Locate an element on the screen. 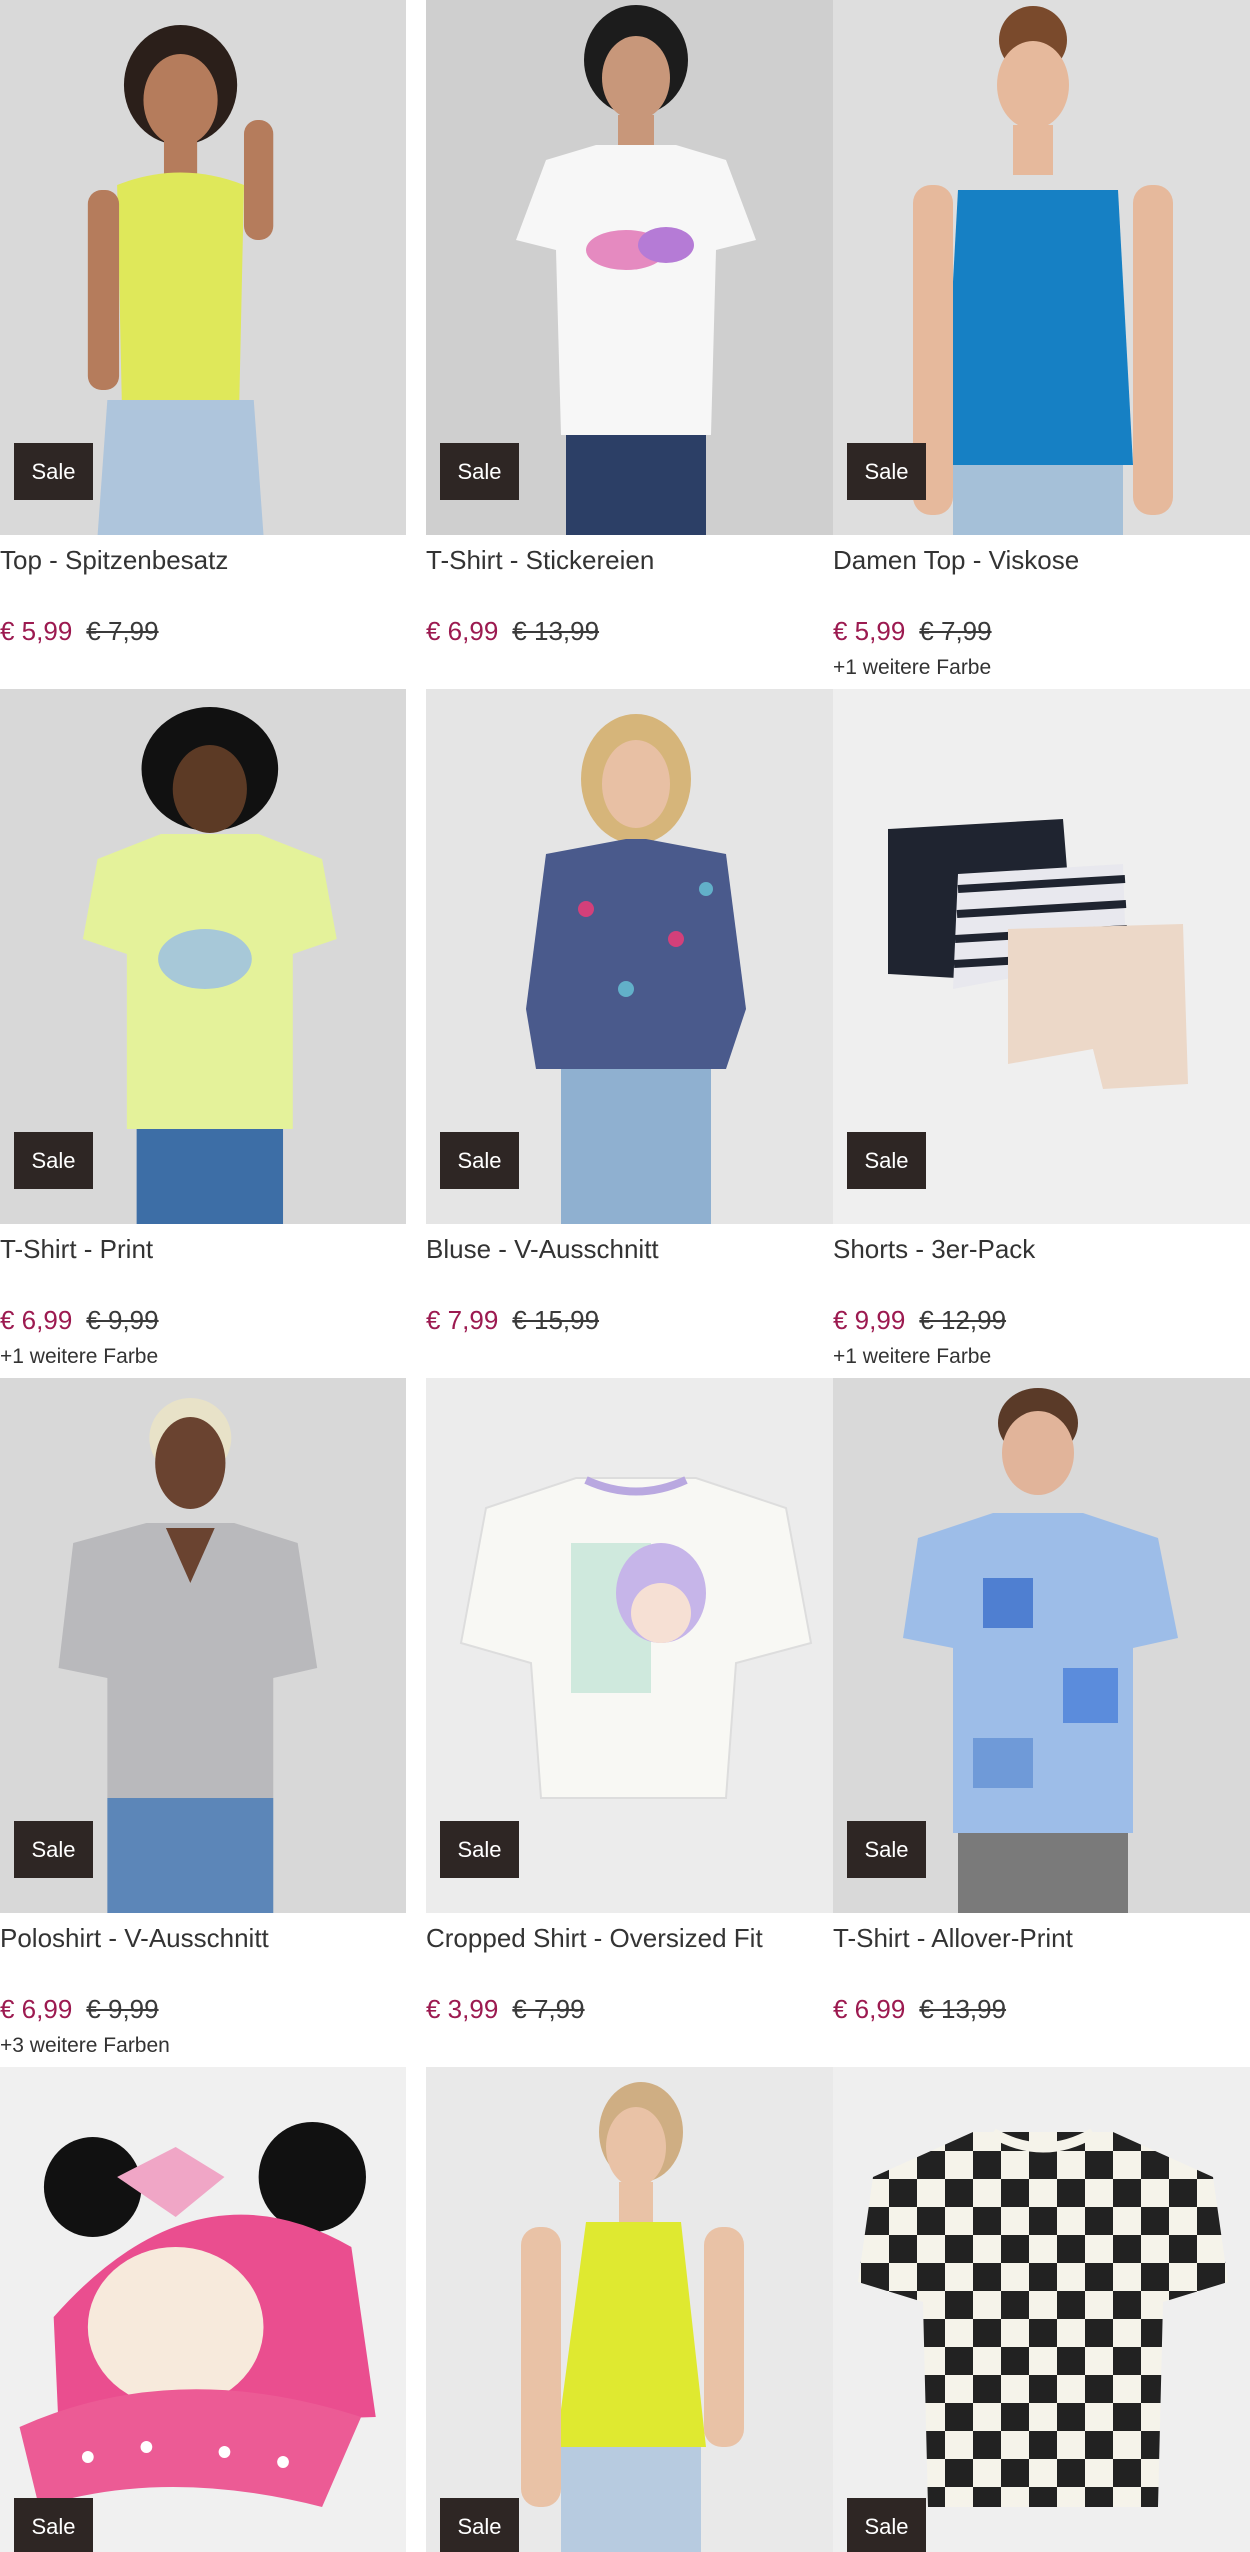 The width and height of the screenshot is (1250, 2552). old-price: € 12,99 is located at coordinates (963, 1320).